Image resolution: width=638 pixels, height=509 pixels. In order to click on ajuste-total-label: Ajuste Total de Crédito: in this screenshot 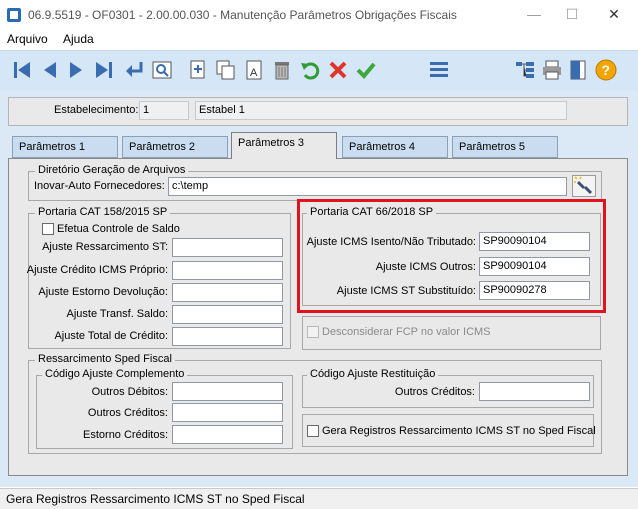, I will do `click(111, 336)`.